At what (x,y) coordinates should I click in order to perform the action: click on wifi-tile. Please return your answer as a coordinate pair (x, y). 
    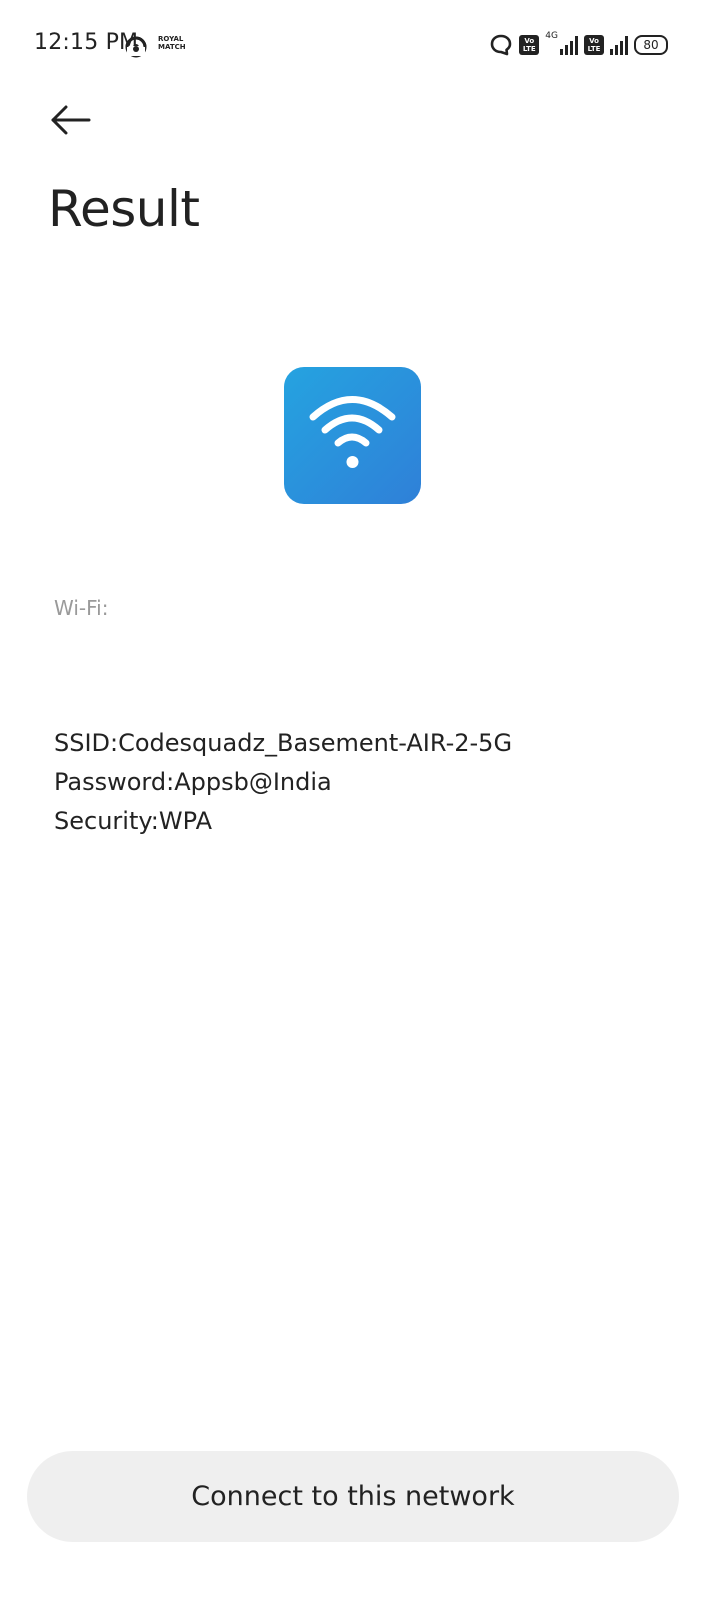
    Looking at the image, I should click on (352, 435).